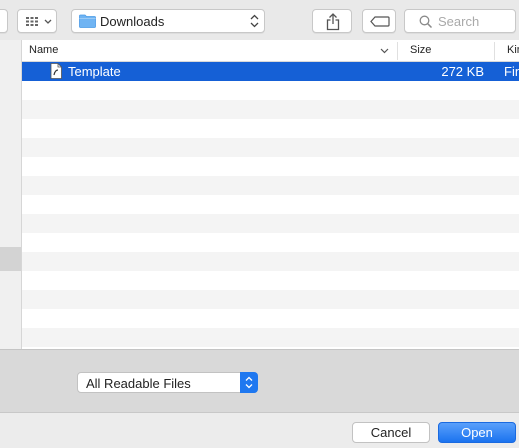 This screenshot has height=448, width=519. What do you see at coordinates (462, 71) in the screenshot?
I see `file-size: 272 KB` at bounding box center [462, 71].